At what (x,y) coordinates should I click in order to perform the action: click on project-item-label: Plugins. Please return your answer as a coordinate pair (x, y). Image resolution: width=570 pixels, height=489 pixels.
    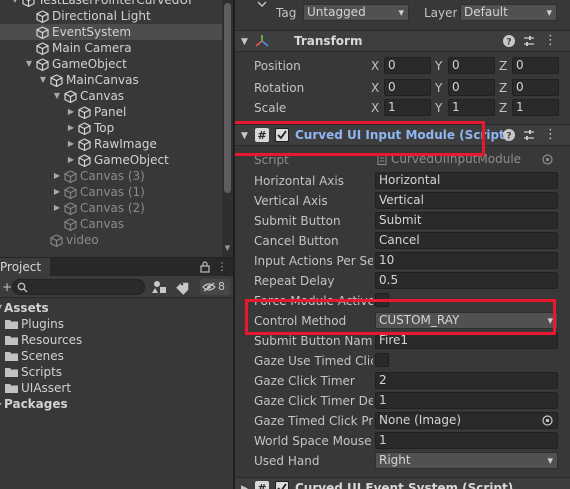
    Looking at the image, I should click on (42, 324).